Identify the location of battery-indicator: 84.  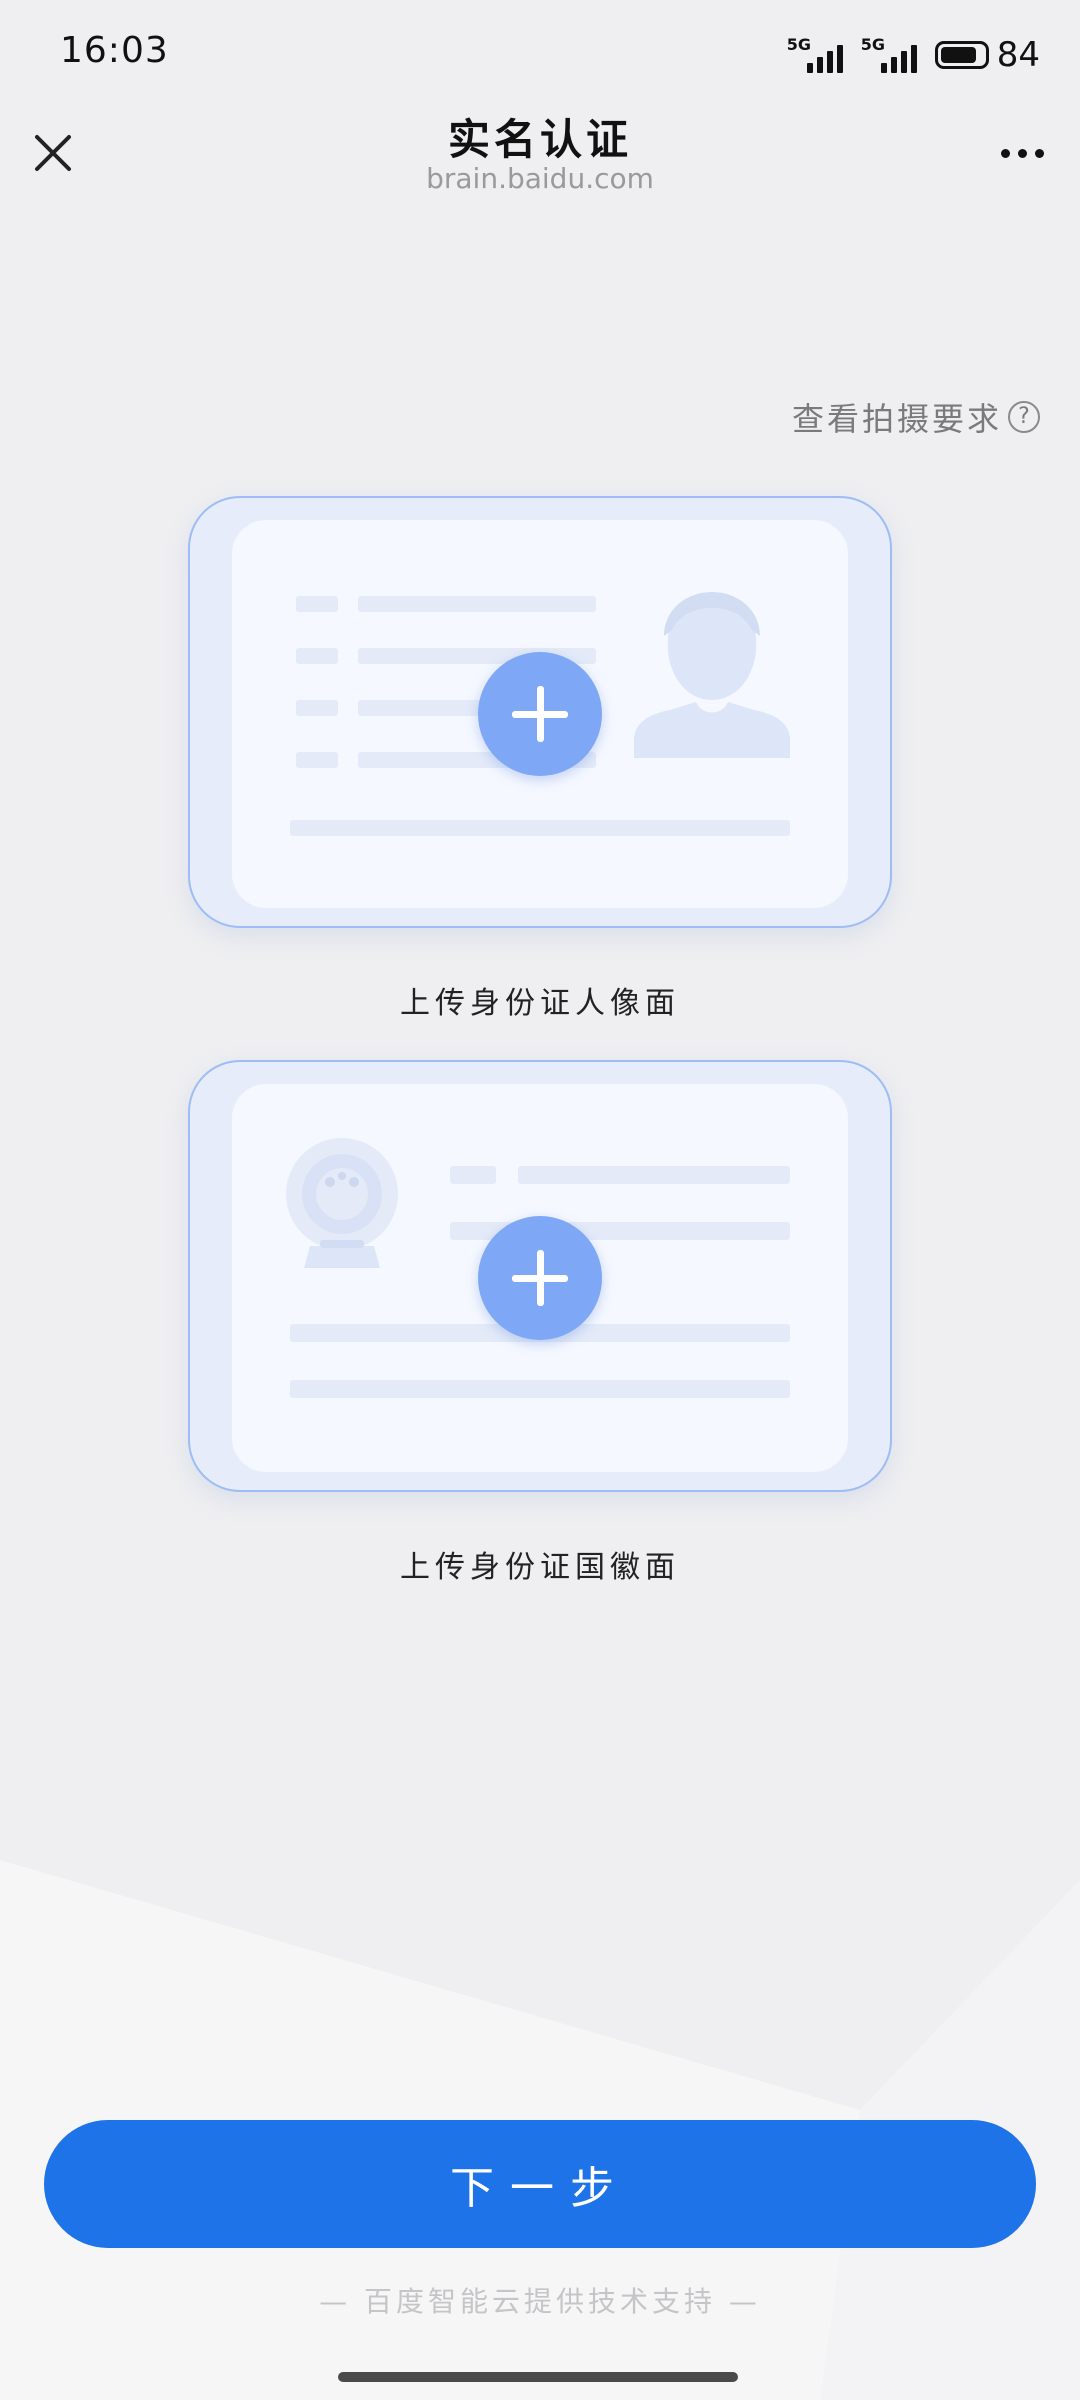
(987, 55).